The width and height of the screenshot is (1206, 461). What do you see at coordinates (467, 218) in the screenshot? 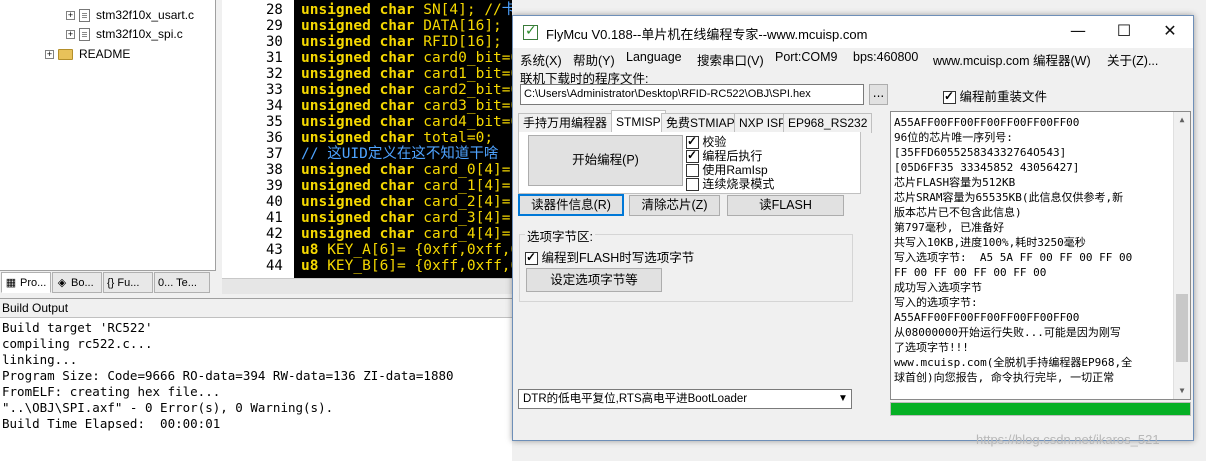
I see `code-text: card_3[4]=` at bounding box center [467, 218].